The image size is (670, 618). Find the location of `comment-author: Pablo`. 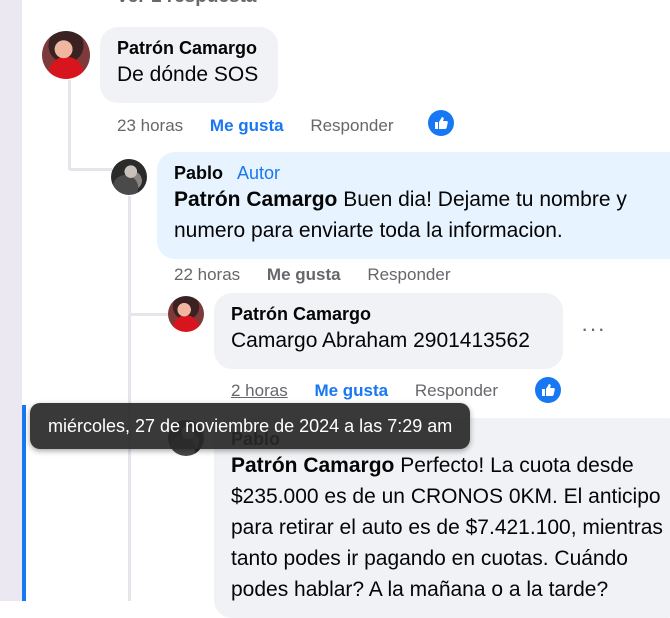

comment-author: Pablo is located at coordinates (198, 173).